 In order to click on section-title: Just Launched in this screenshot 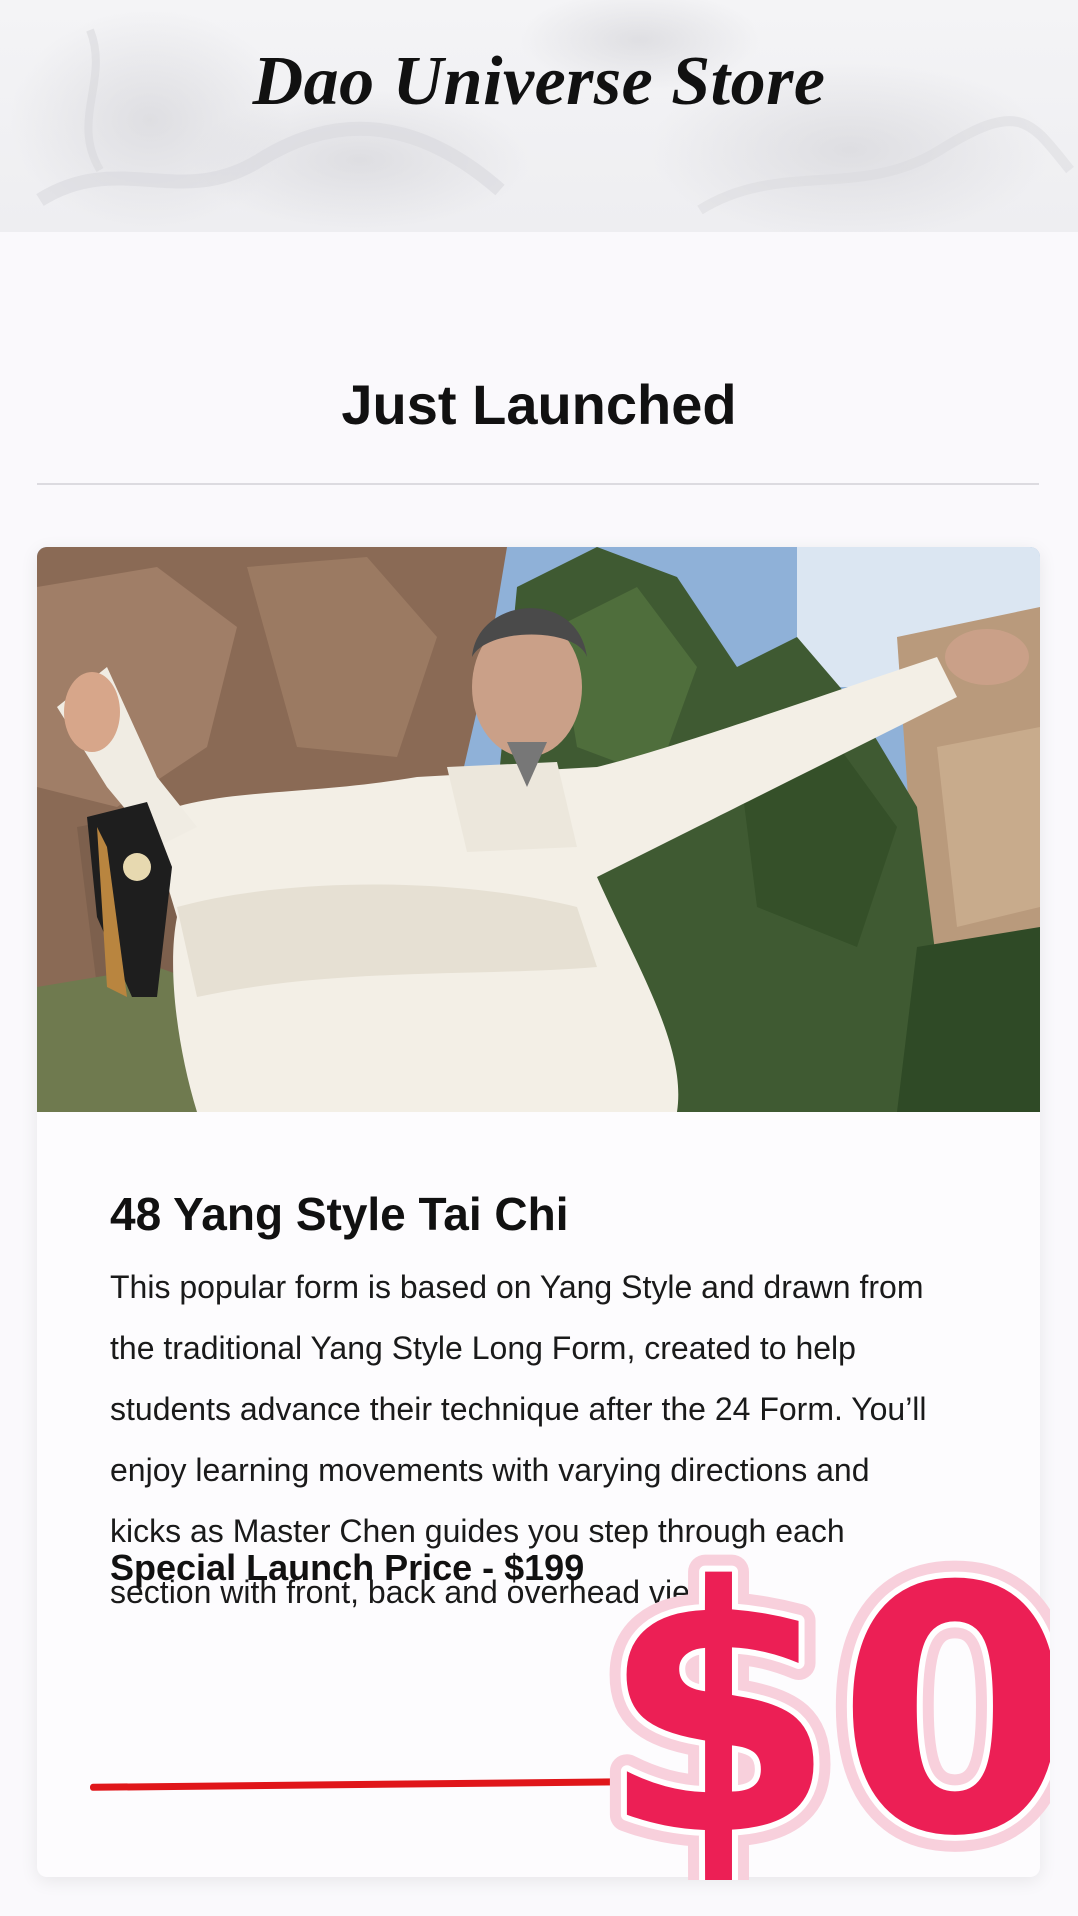, I will do `click(539, 404)`.